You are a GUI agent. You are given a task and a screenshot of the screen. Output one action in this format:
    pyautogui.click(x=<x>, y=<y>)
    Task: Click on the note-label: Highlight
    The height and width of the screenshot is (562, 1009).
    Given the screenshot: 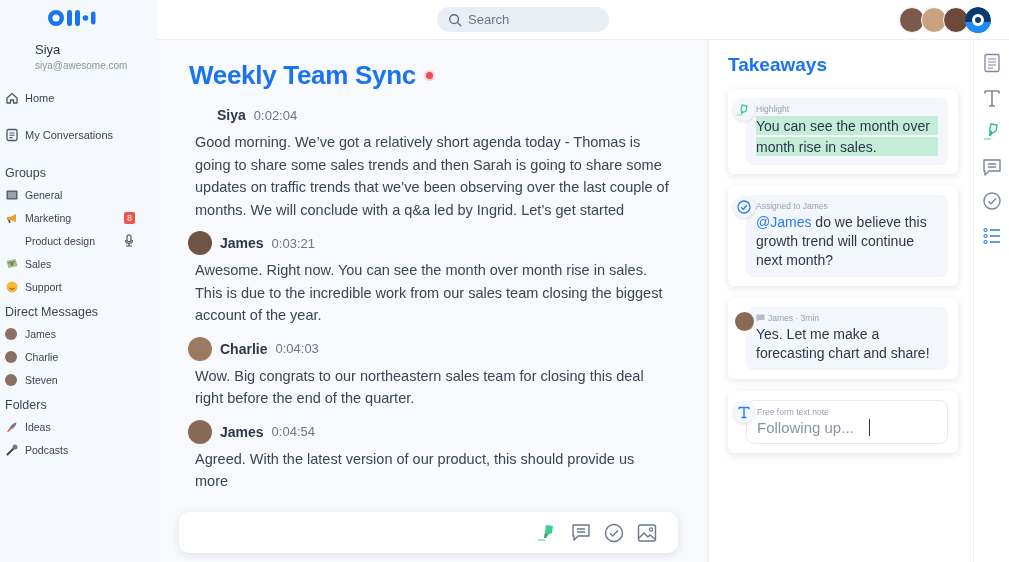 What is the action you would take?
    pyautogui.click(x=773, y=109)
    